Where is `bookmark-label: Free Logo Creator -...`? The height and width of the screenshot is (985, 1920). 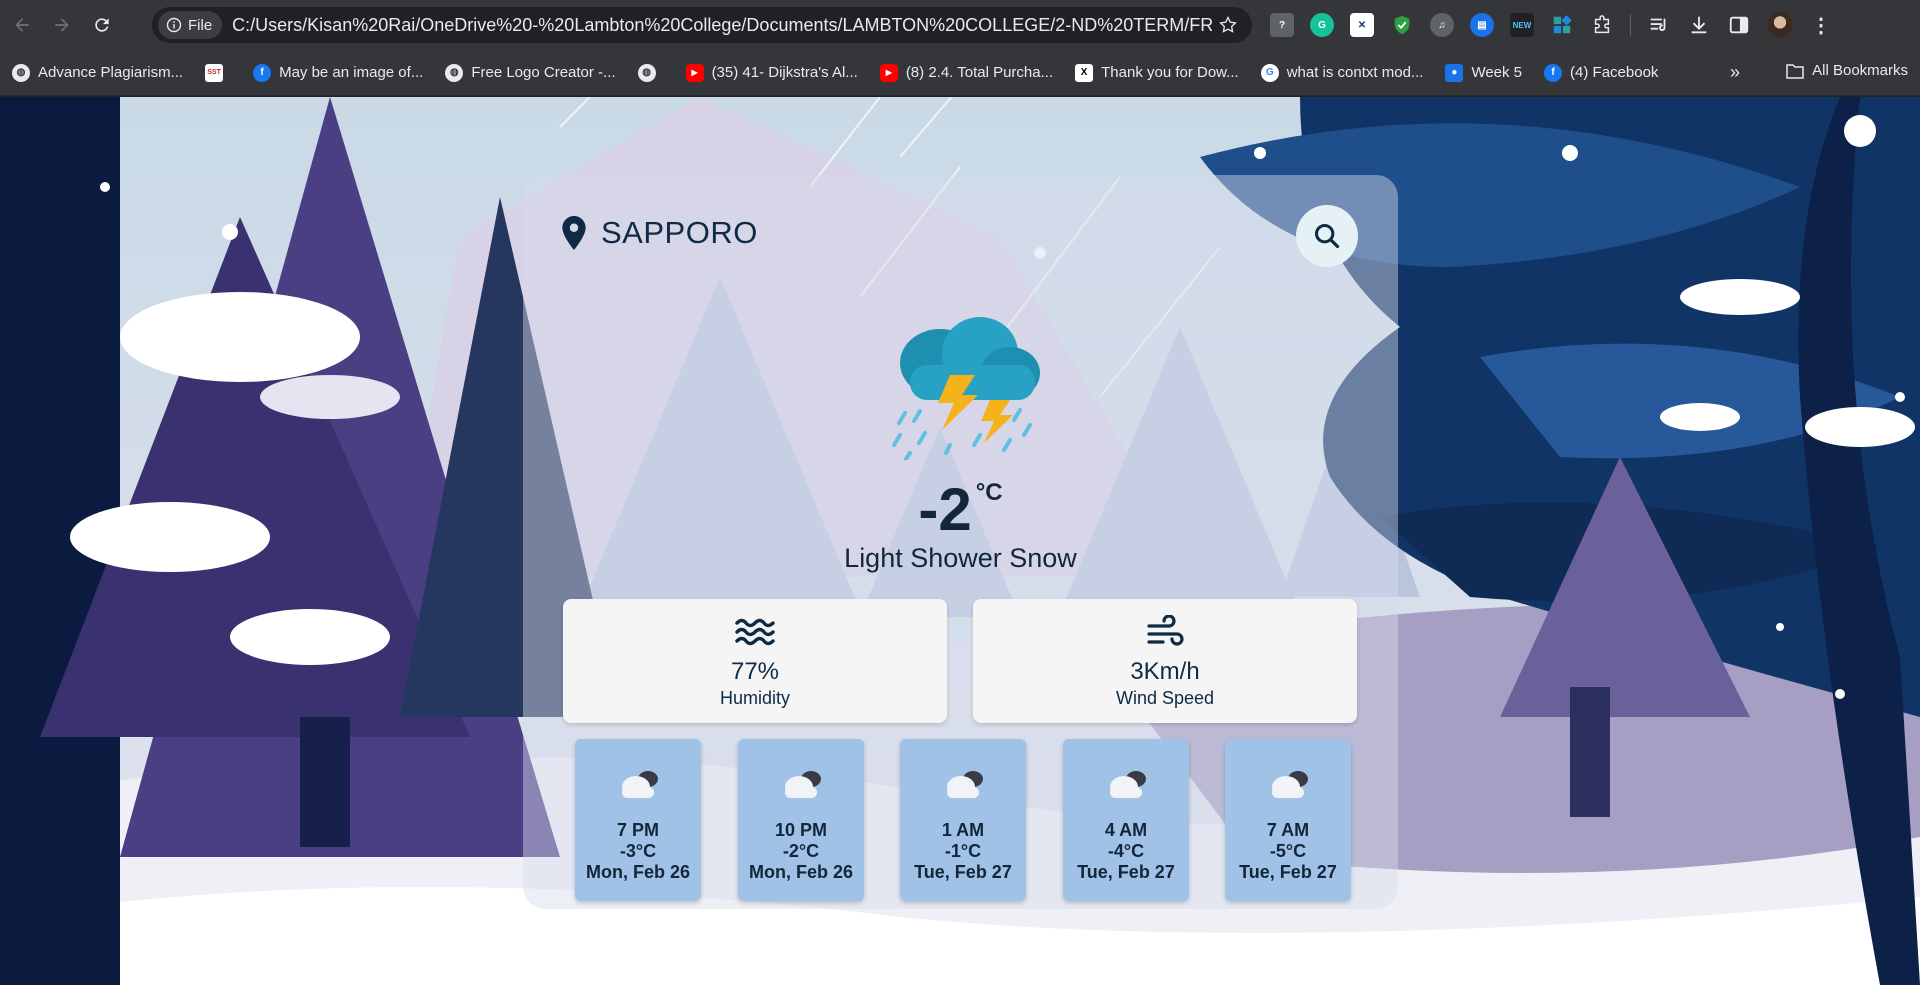 bookmark-label: Free Logo Creator -... is located at coordinates (543, 72).